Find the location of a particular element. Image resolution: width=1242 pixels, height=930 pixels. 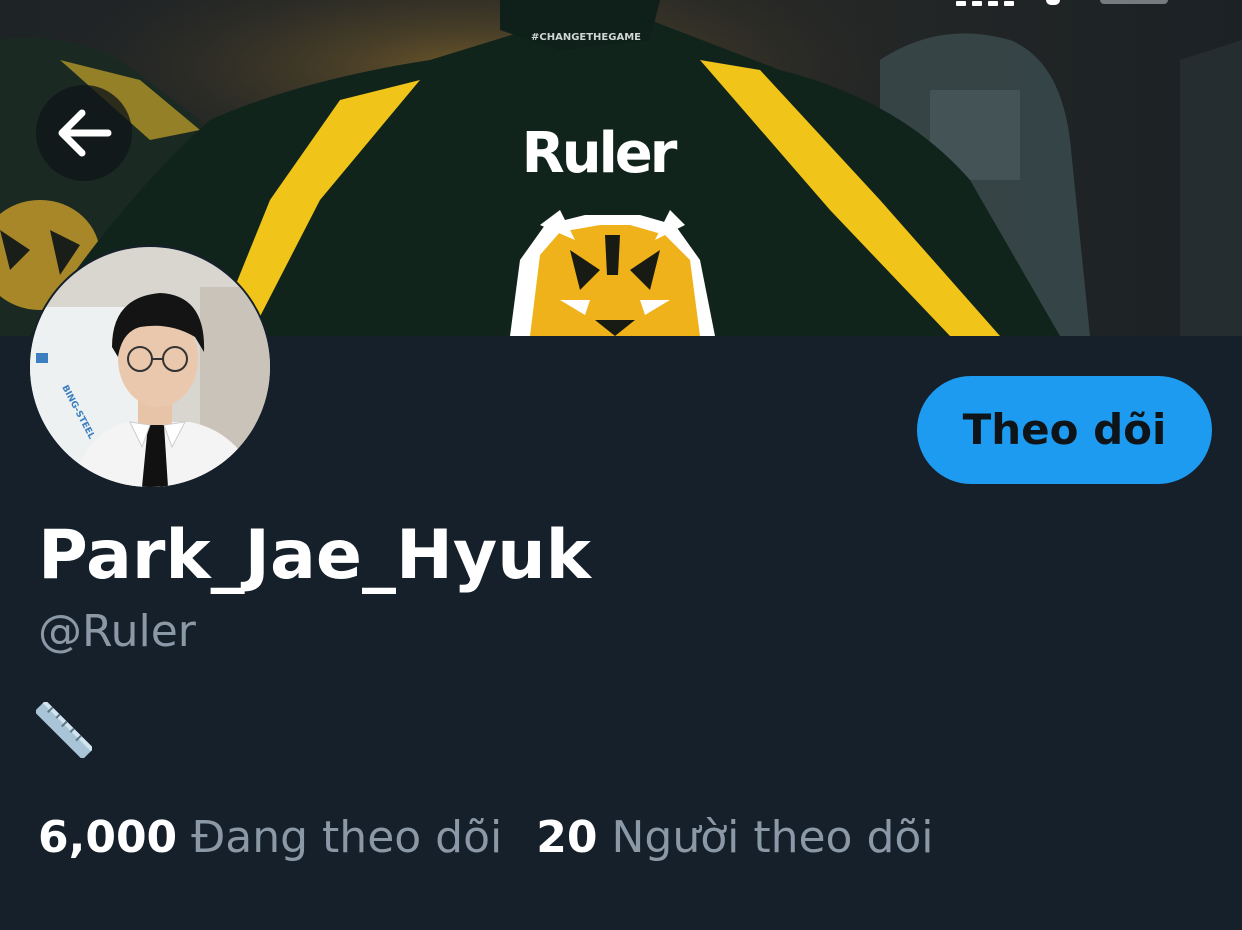

profile-stats: 6,000 Đang theo dõi 20 Người theo dõi is located at coordinates (486, 837).